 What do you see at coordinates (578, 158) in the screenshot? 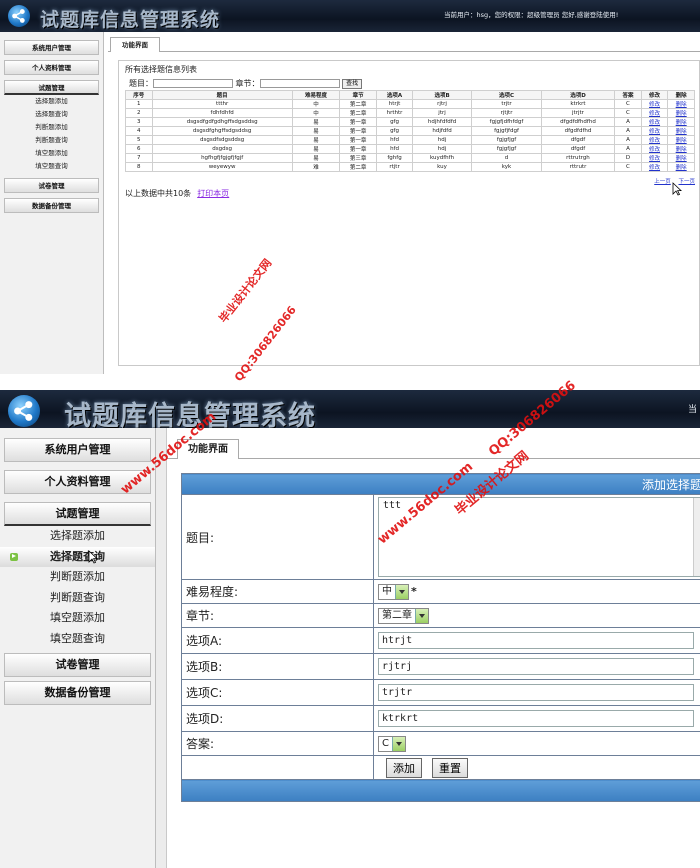
I see `table-cell: rttrutrgh` at bounding box center [578, 158].